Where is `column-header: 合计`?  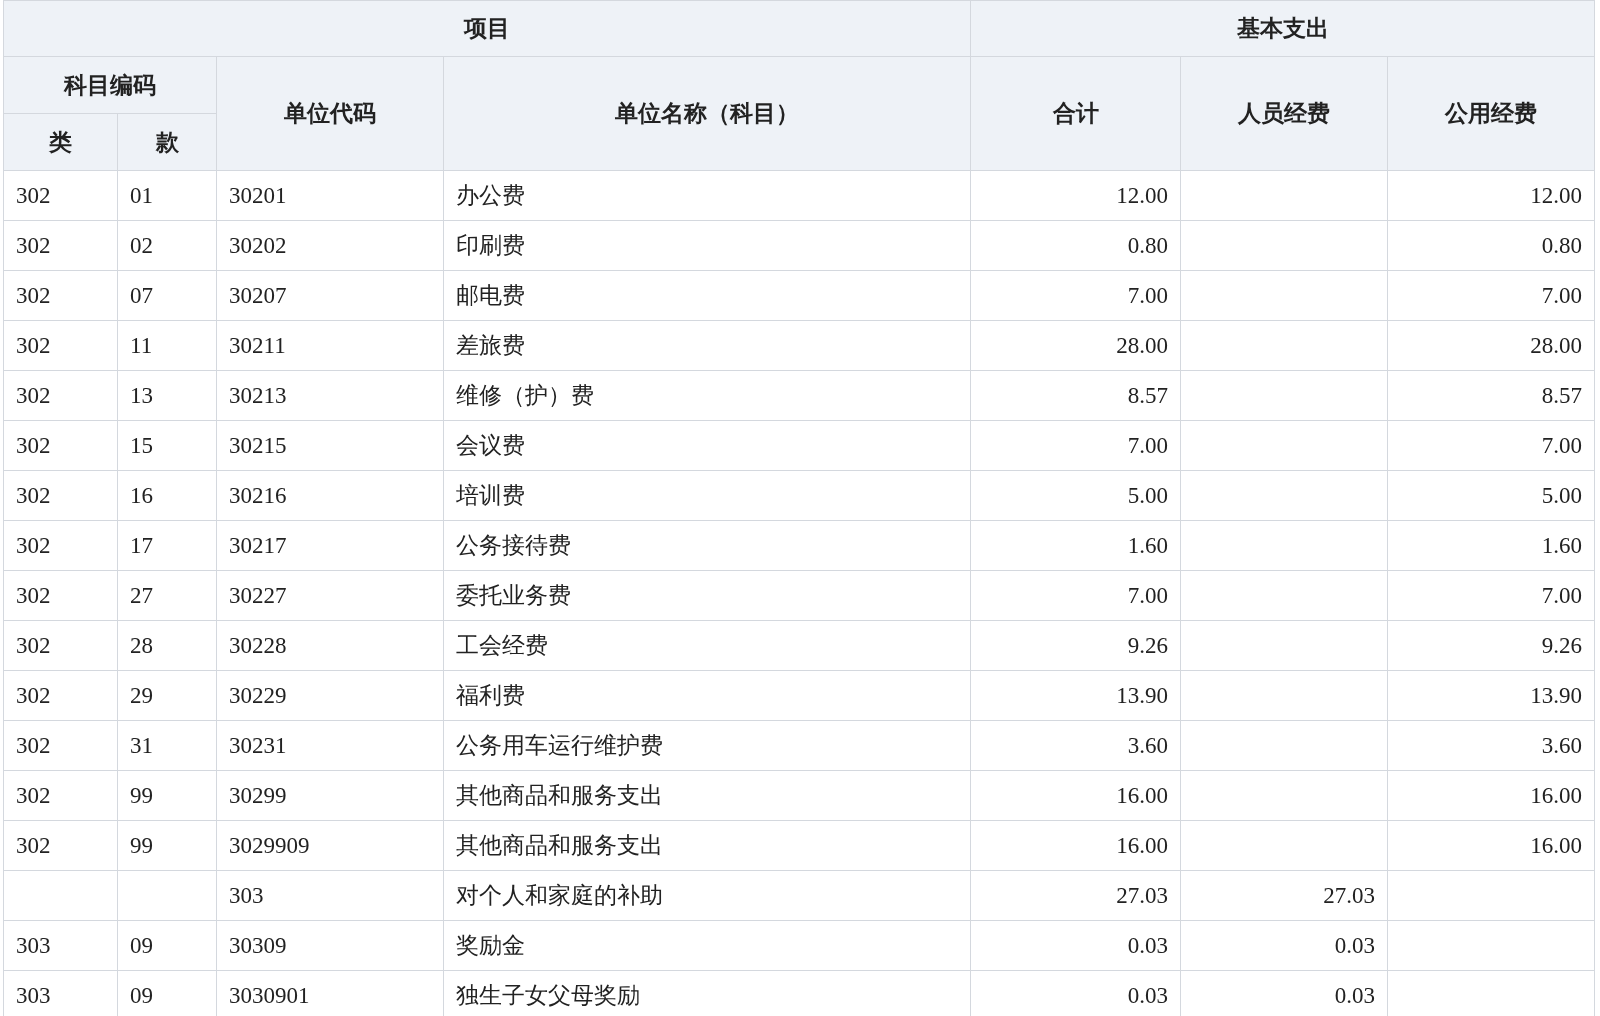 column-header: 合计 is located at coordinates (1075, 113).